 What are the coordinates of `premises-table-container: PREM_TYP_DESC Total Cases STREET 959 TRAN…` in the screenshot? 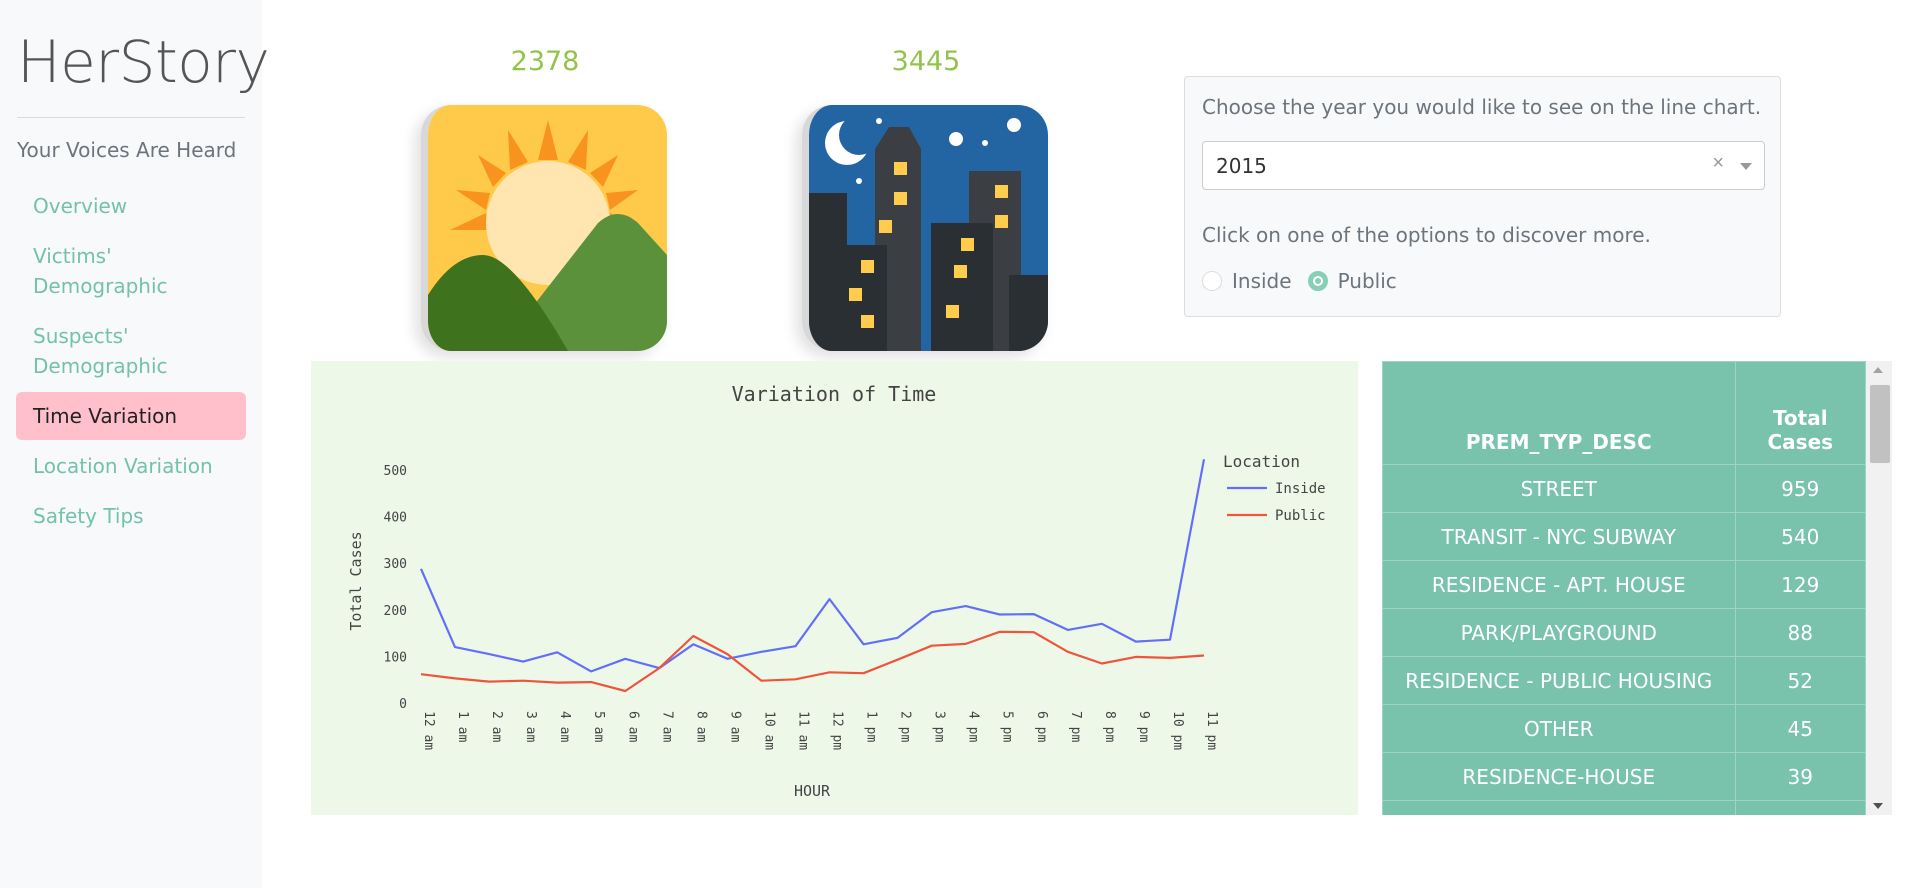 It's located at (1637, 588).